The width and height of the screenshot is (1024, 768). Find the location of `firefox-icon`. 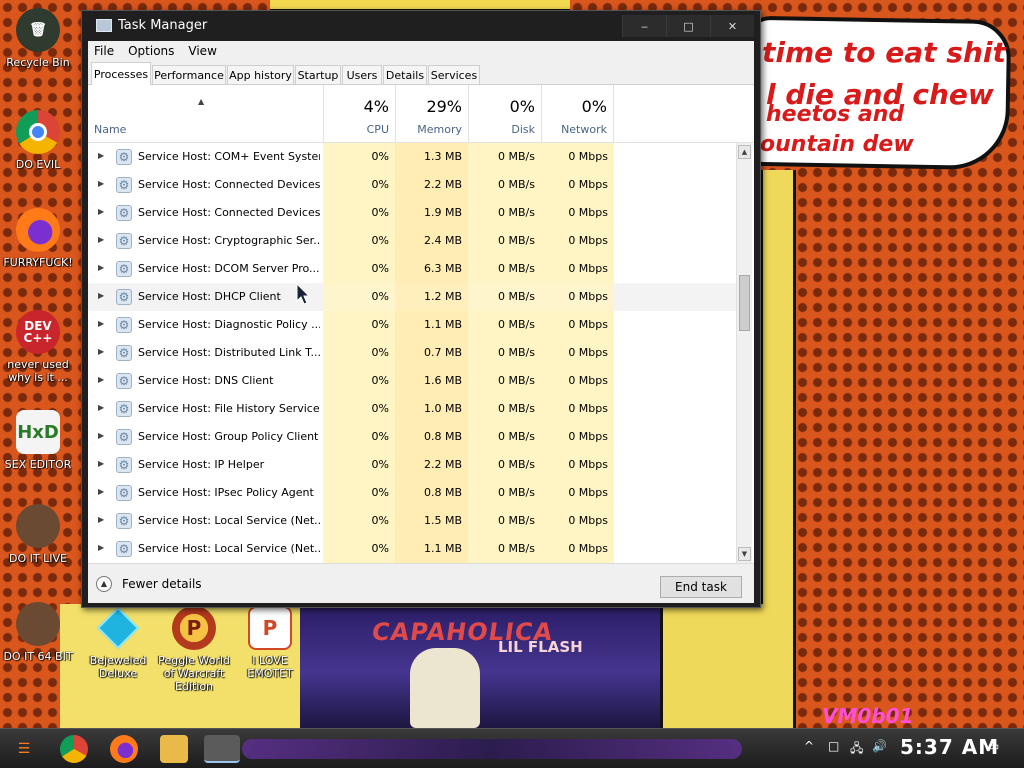

firefox-icon is located at coordinates (38, 230).